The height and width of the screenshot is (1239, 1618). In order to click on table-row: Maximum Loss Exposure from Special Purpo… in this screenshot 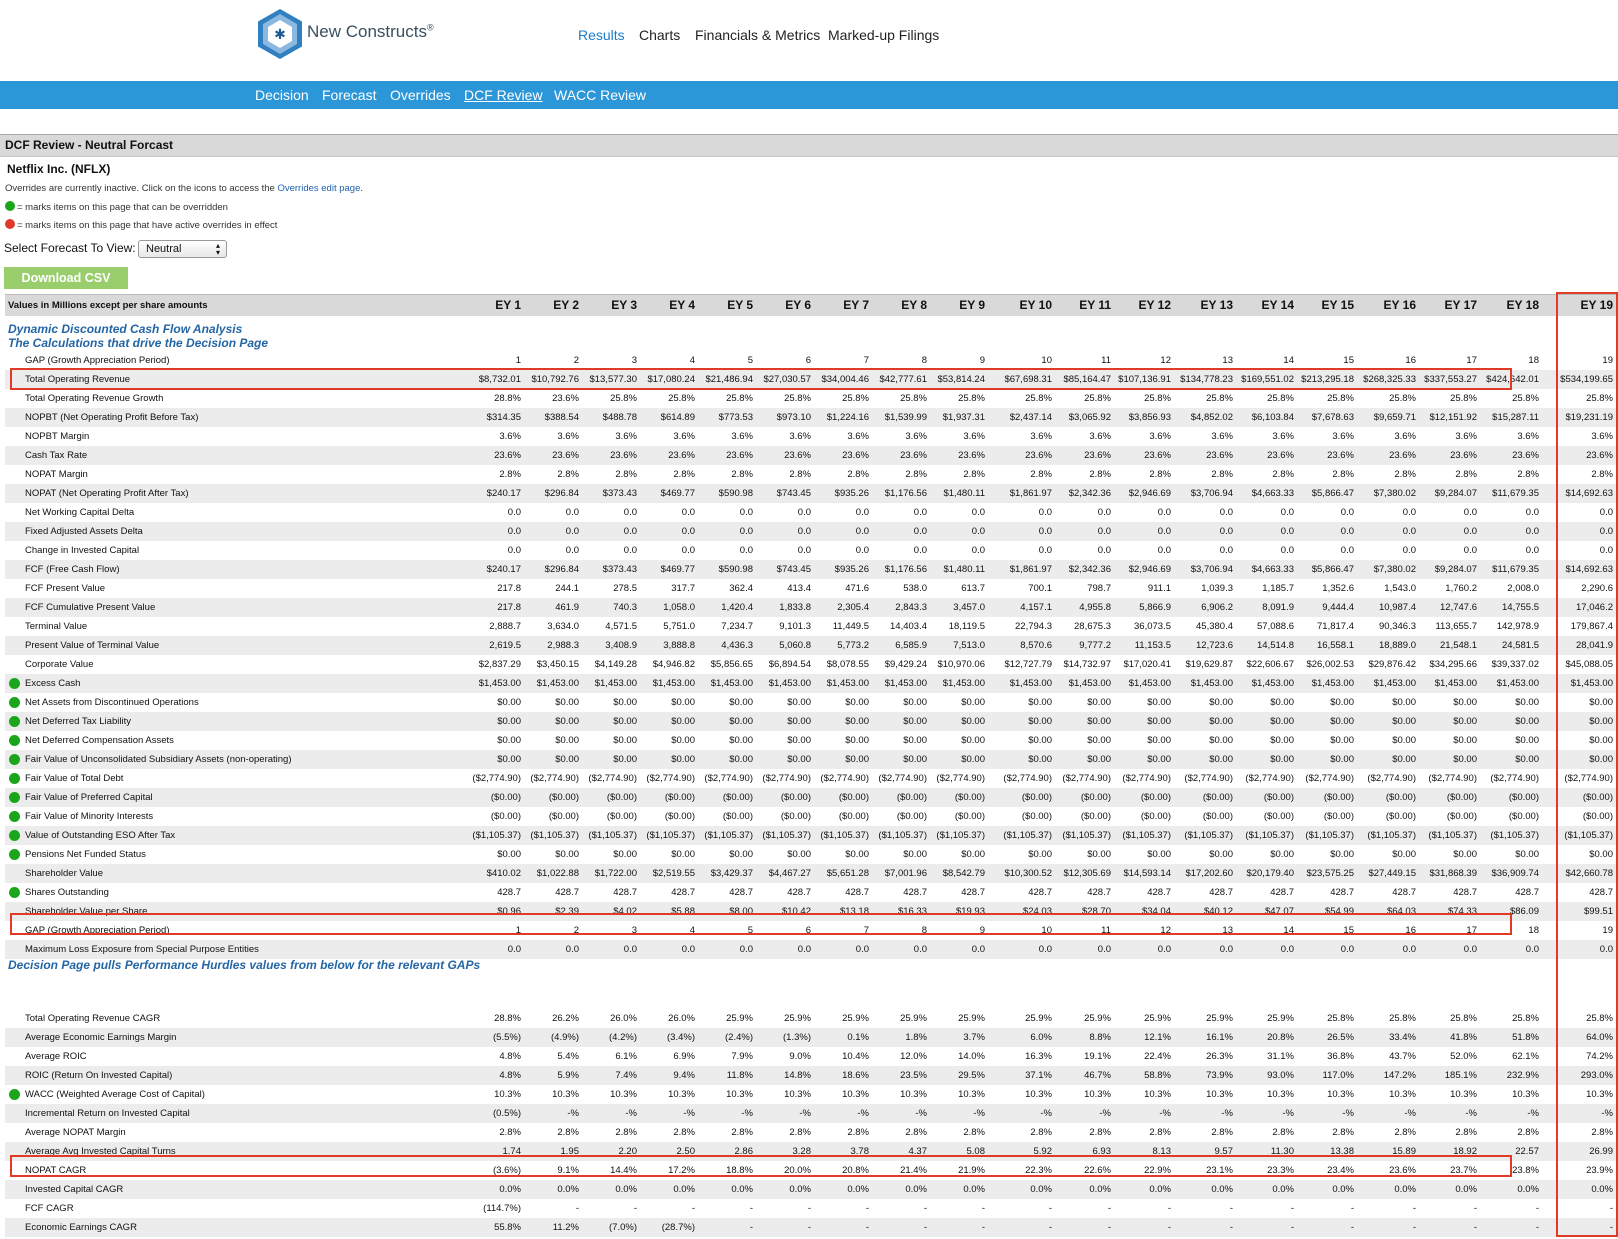, I will do `click(811, 949)`.